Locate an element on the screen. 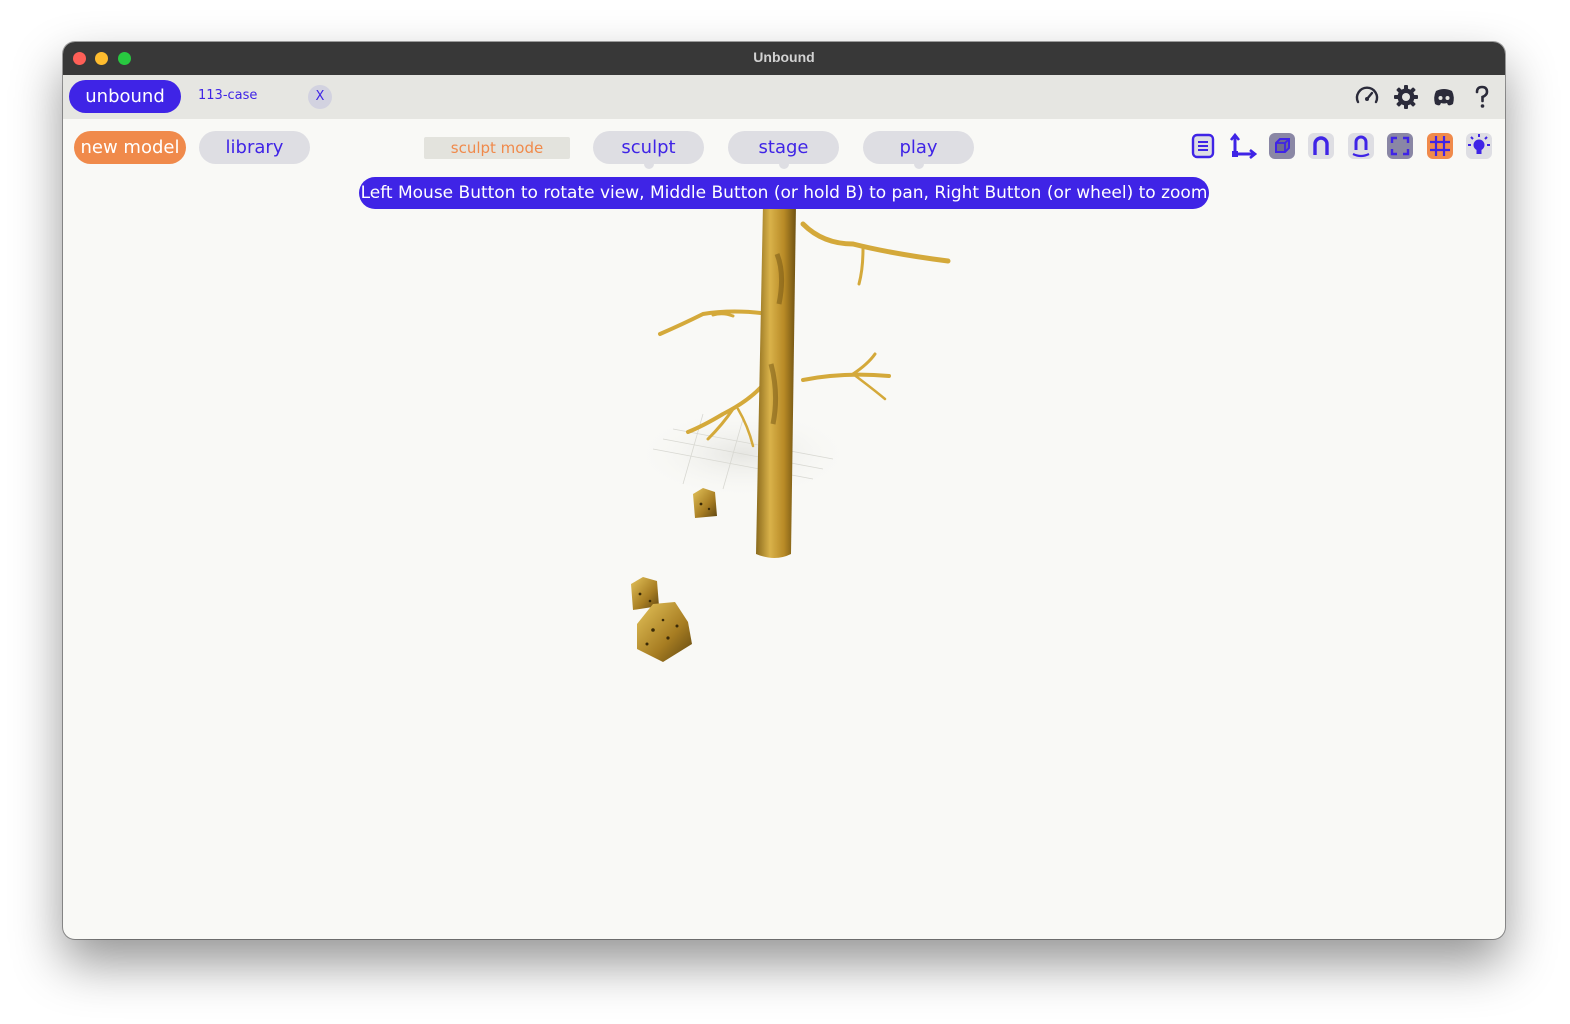  small-rock is located at coordinates (705, 503).